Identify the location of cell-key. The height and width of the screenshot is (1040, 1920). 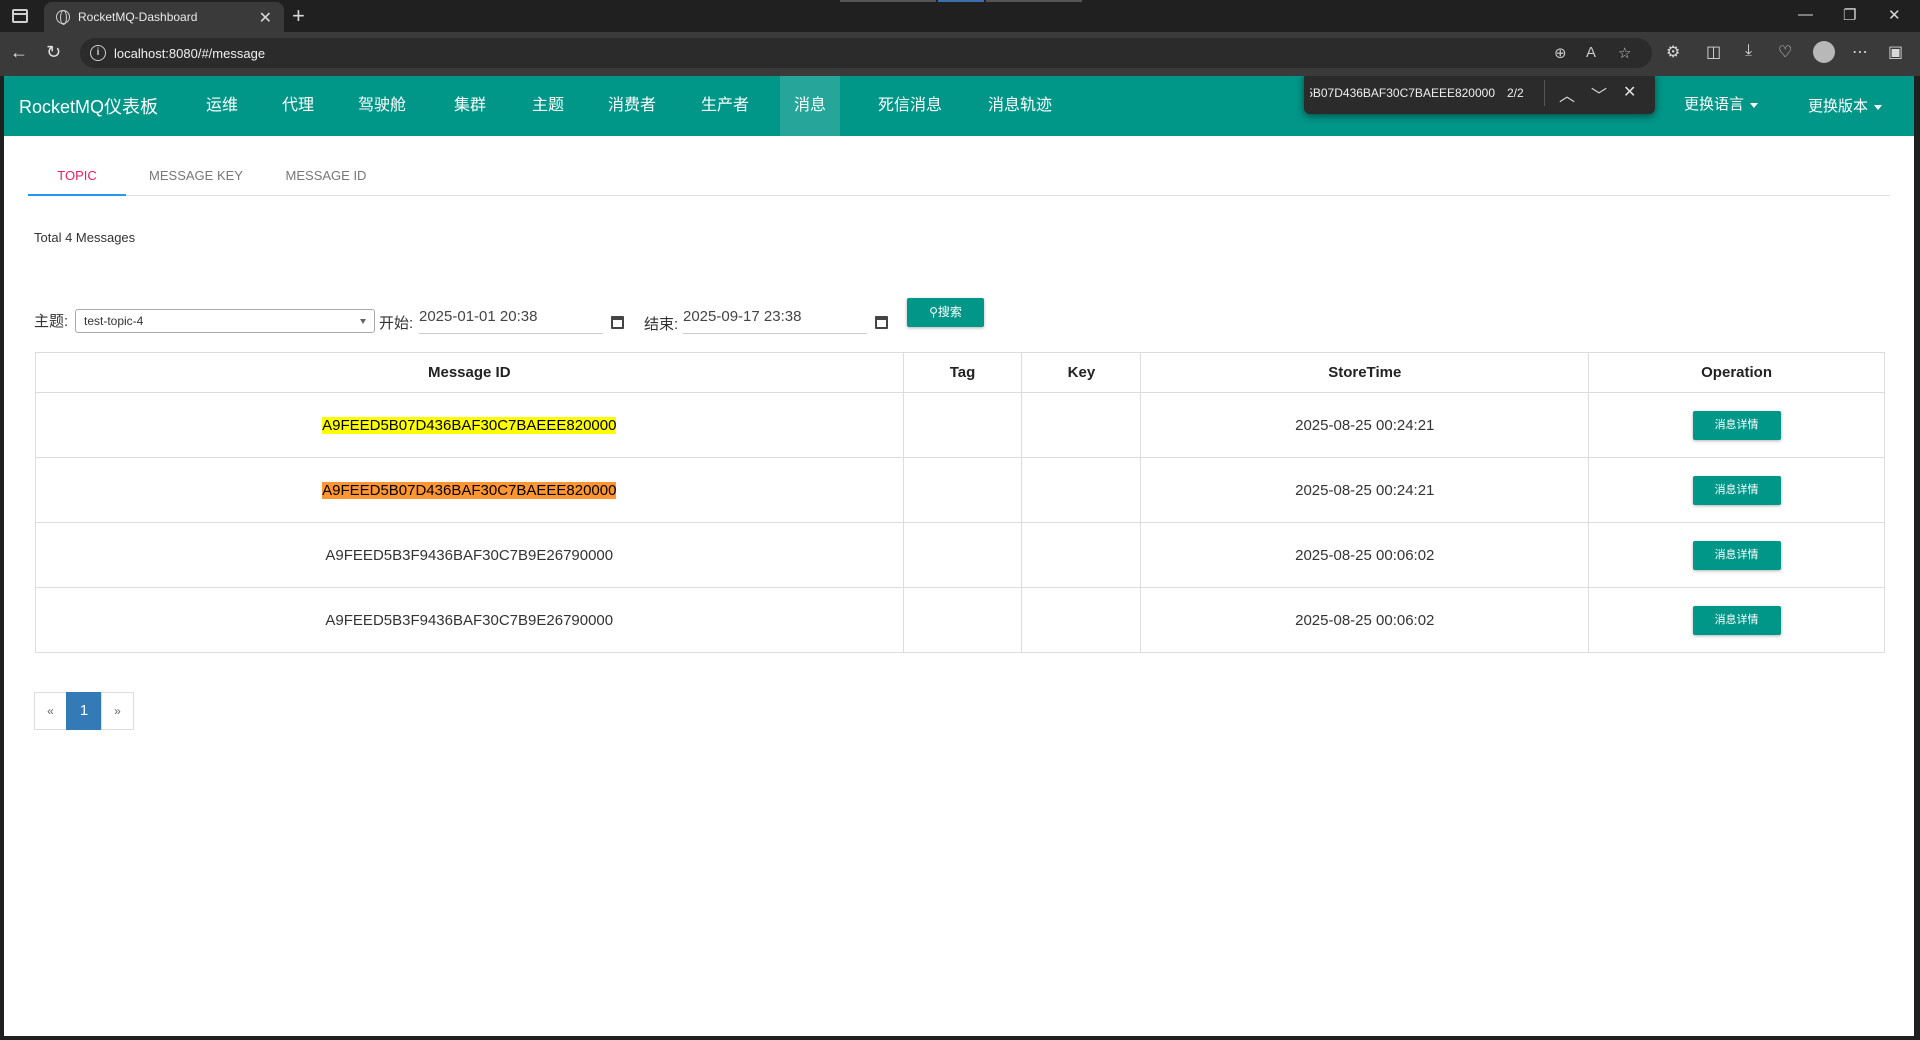
(1081, 620).